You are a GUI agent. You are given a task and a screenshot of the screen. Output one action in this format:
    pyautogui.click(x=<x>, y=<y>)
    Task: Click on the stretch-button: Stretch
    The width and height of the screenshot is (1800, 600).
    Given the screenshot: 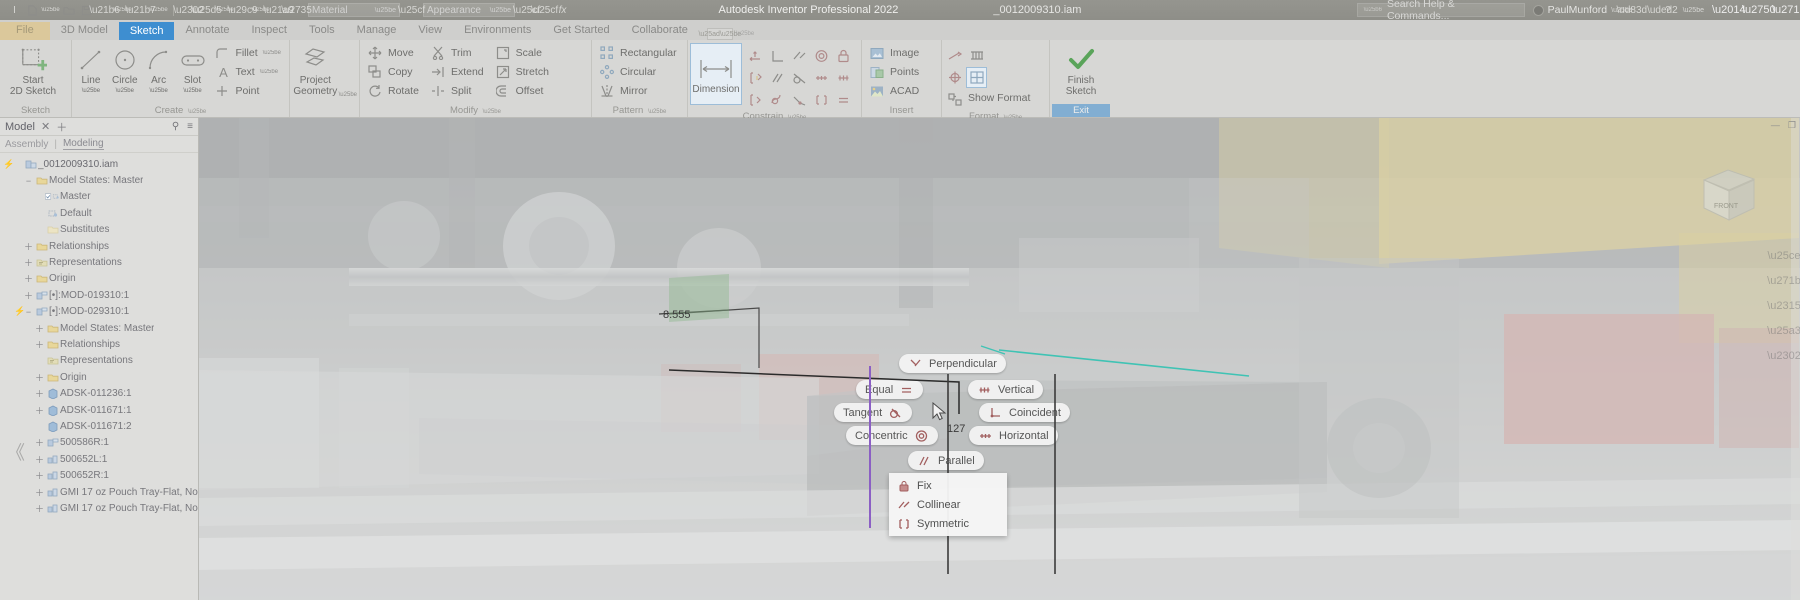 What is the action you would take?
    pyautogui.click(x=522, y=72)
    